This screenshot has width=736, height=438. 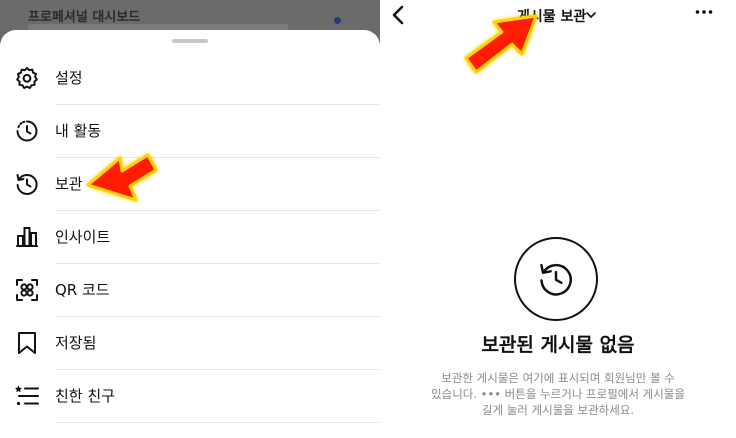 What do you see at coordinates (69, 78) in the screenshot?
I see `menu-item-label: 설정` at bounding box center [69, 78].